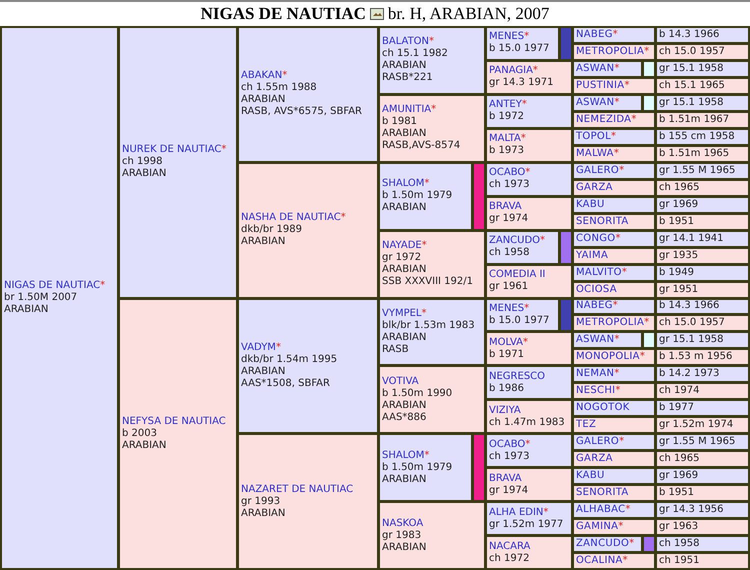 The height and width of the screenshot is (570, 750). Describe the element at coordinates (403, 523) in the screenshot. I see `horse-name: NASKOA` at that location.